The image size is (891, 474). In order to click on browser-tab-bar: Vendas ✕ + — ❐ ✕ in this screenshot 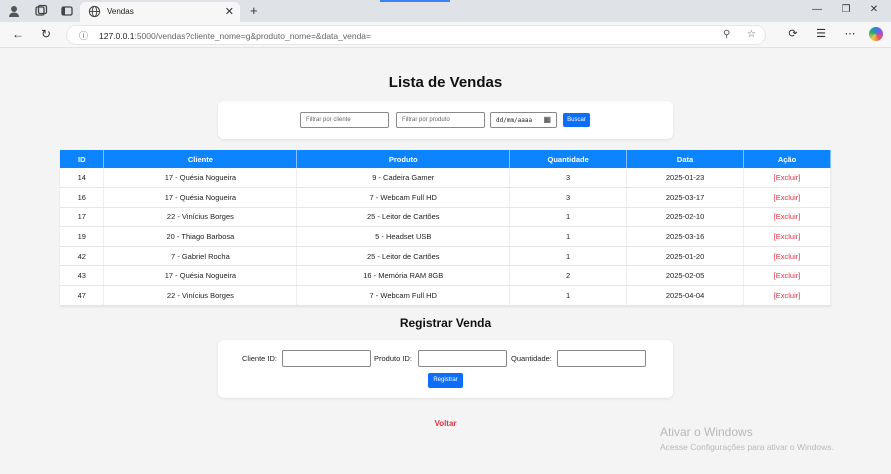, I will do `click(445, 11)`.